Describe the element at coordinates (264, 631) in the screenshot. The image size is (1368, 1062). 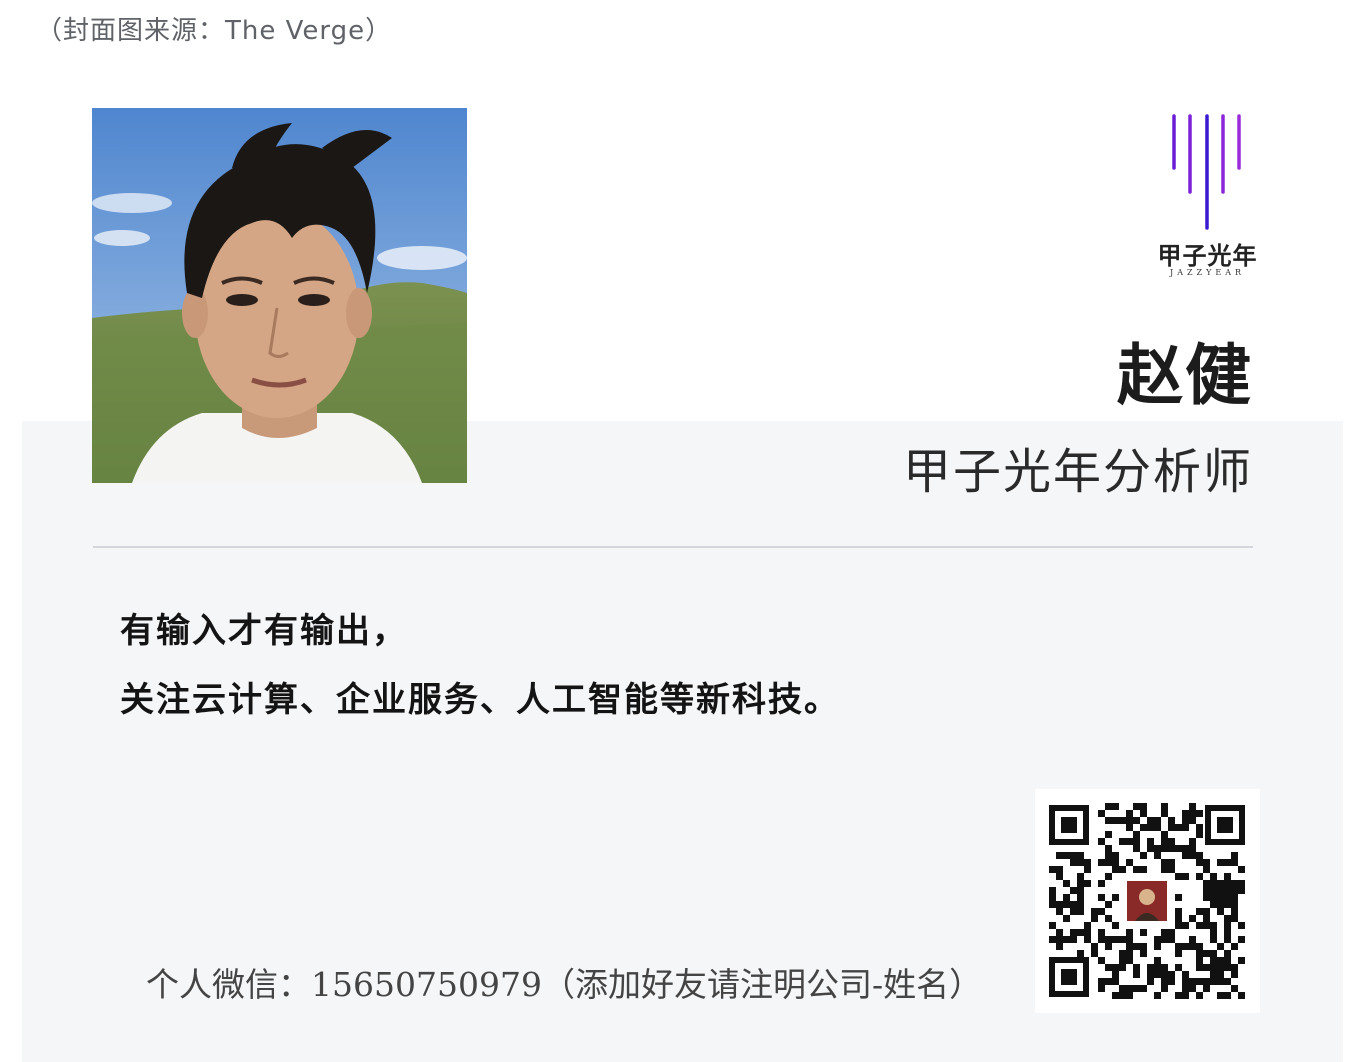
I see `motto-line-1: 有输入才有输出，` at that location.